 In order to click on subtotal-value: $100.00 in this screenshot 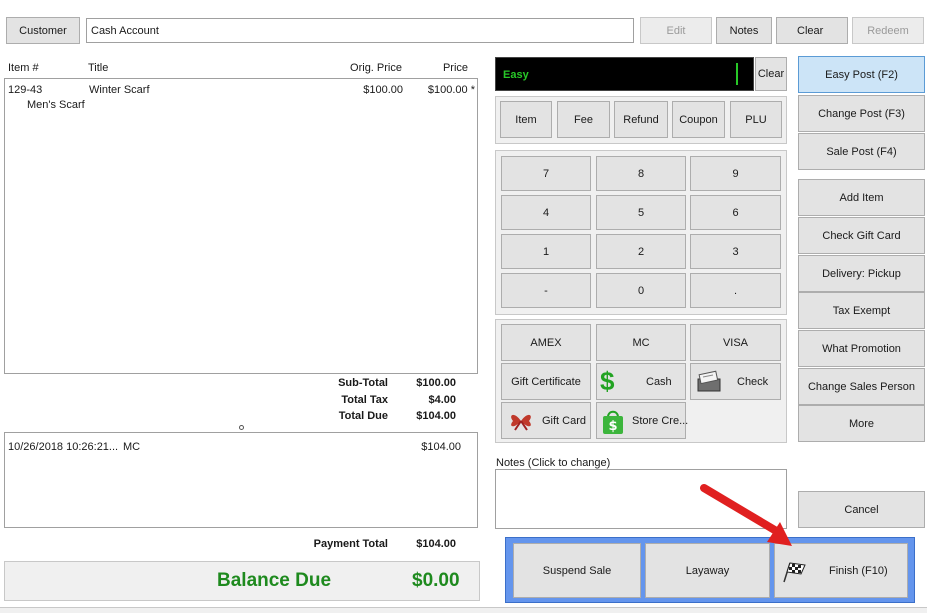, I will do `click(436, 383)`.